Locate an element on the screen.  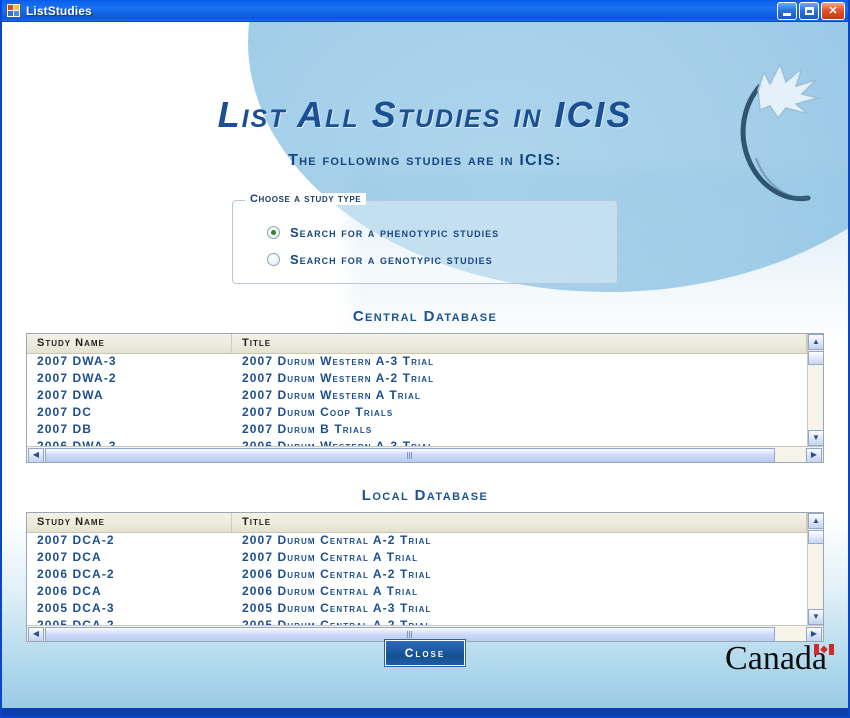
table-row: 2007 DWA-2 2007 Durum Western A-2 Trial is located at coordinates (417, 379).